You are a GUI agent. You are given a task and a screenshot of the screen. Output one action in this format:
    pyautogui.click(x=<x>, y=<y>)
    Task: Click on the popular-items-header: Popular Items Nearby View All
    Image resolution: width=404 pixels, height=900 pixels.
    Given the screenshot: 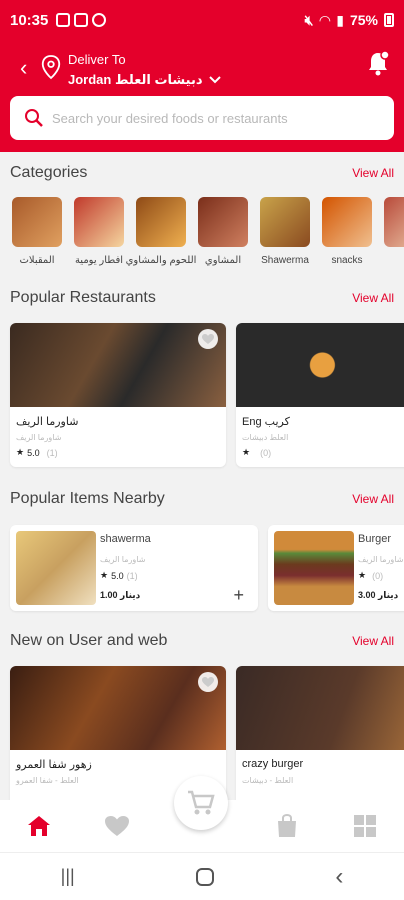 What is the action you would take?
    pyautogui.click(x=202, y=499)
    